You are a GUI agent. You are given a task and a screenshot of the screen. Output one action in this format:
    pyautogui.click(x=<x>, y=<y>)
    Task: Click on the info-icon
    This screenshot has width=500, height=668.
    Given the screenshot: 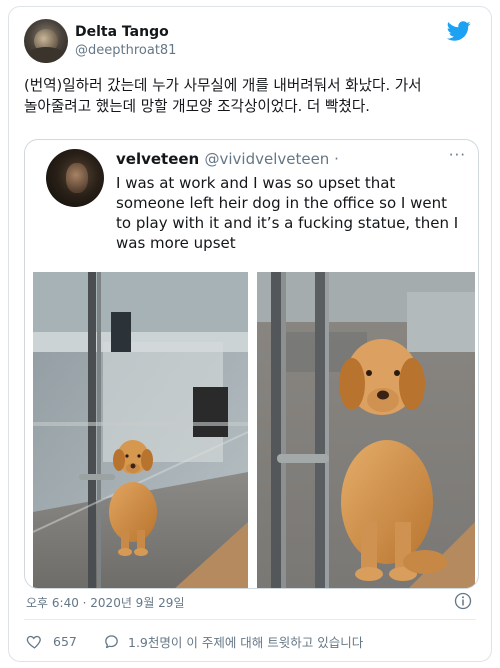 What is the action you would take?
    pyautogui.click(x=463, y=601)
    